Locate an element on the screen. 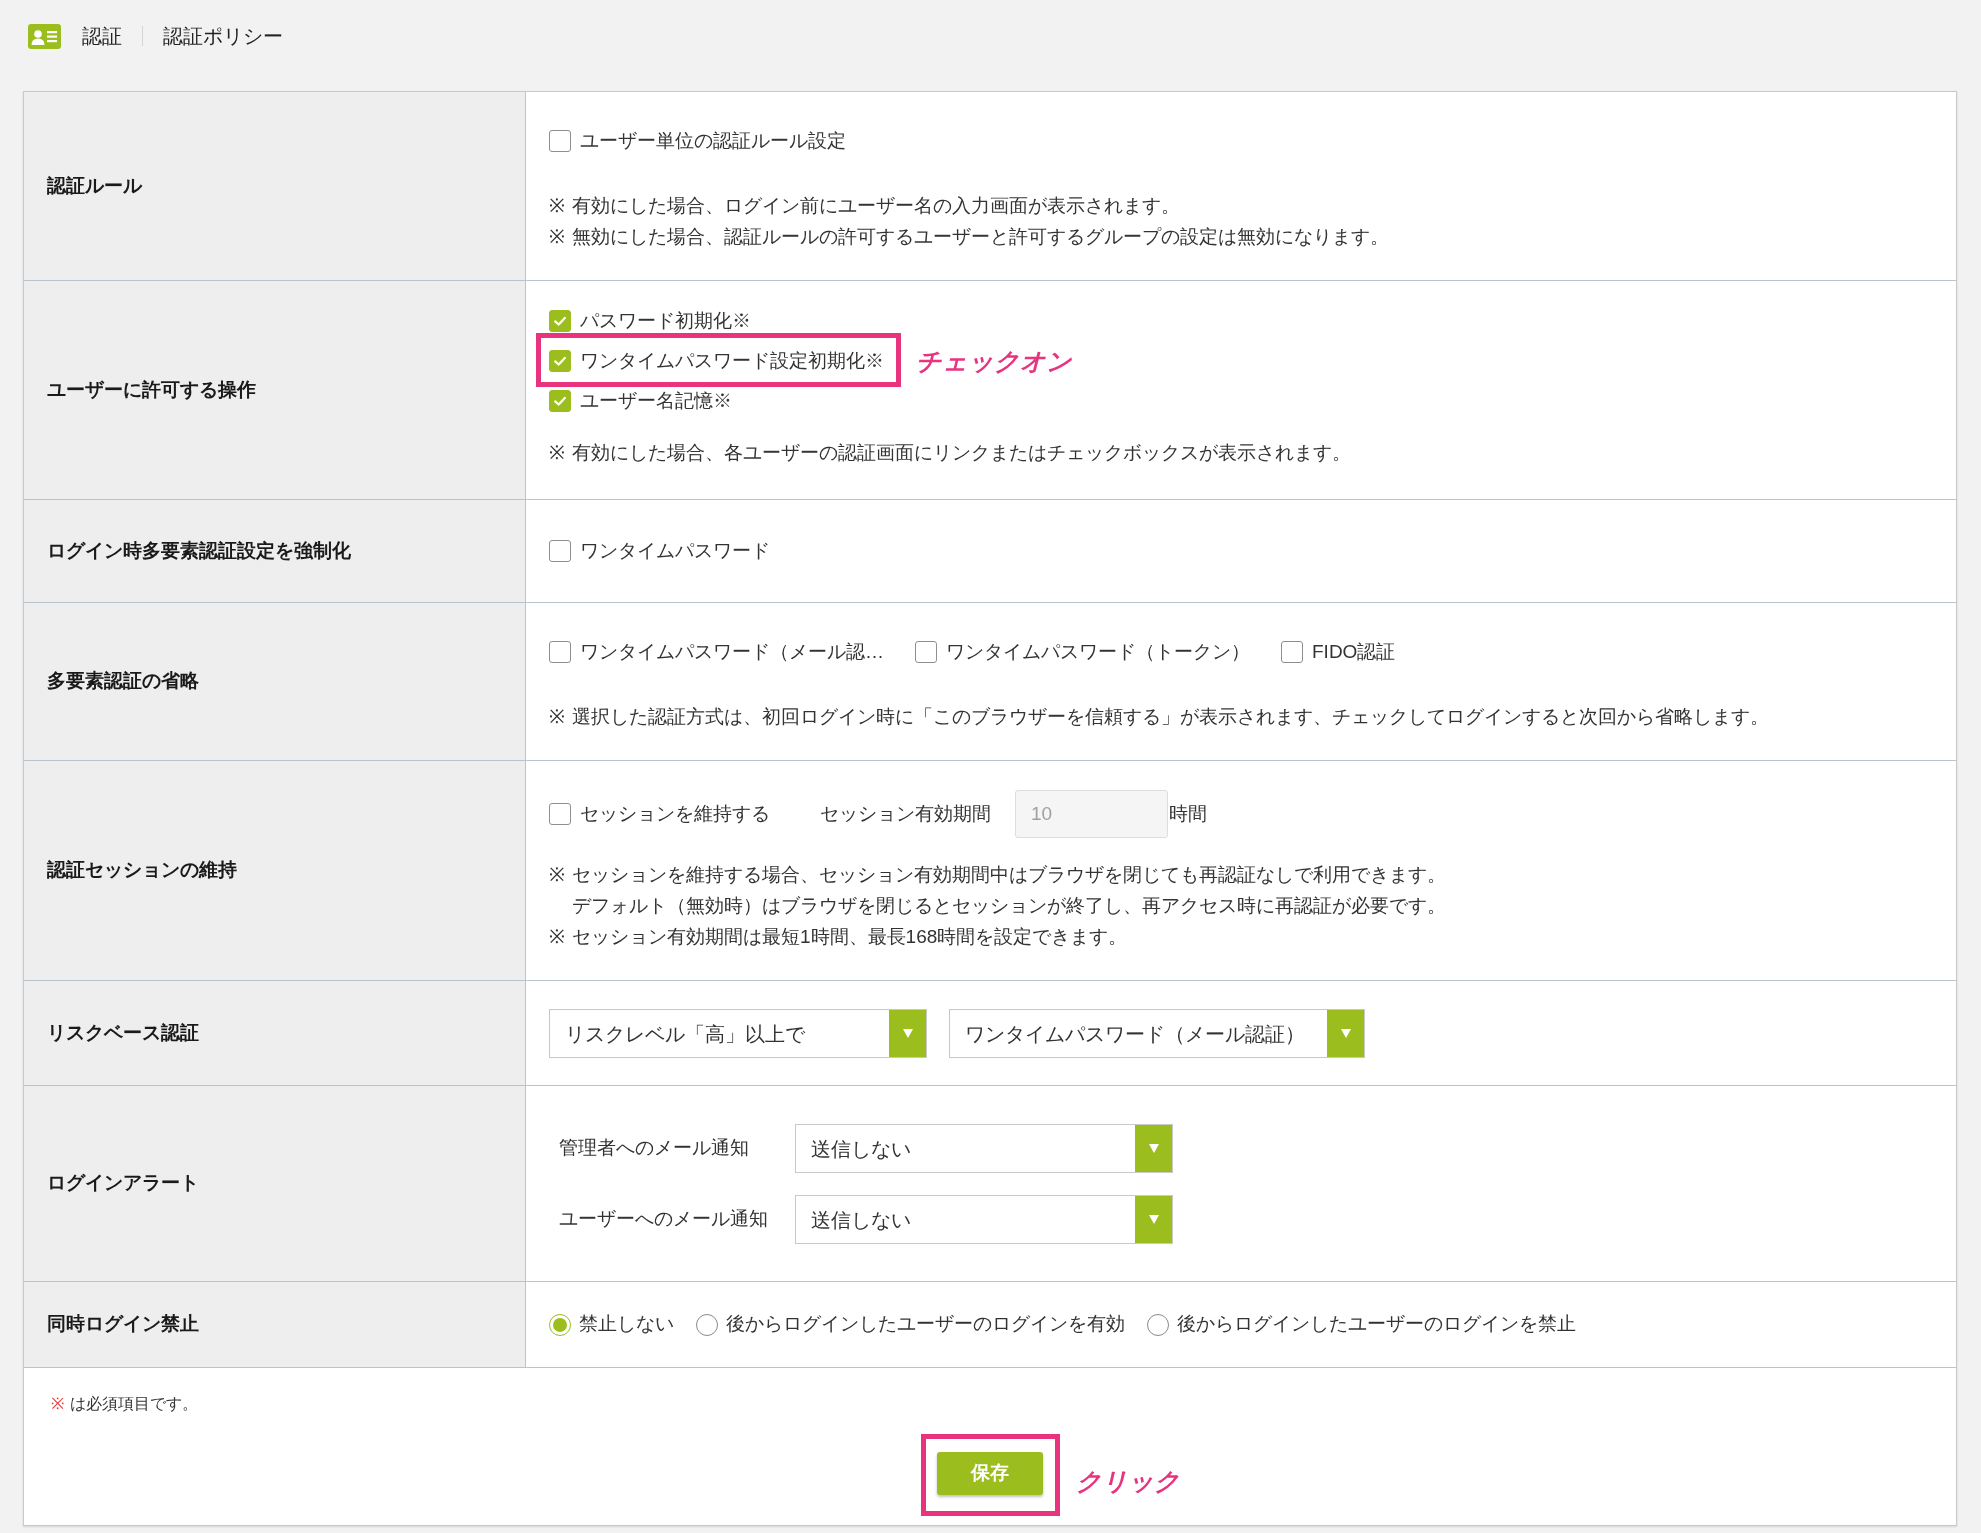 The image size is (1981, 1533). row-label: ログインアラート is located at coordinates (123, 1183).